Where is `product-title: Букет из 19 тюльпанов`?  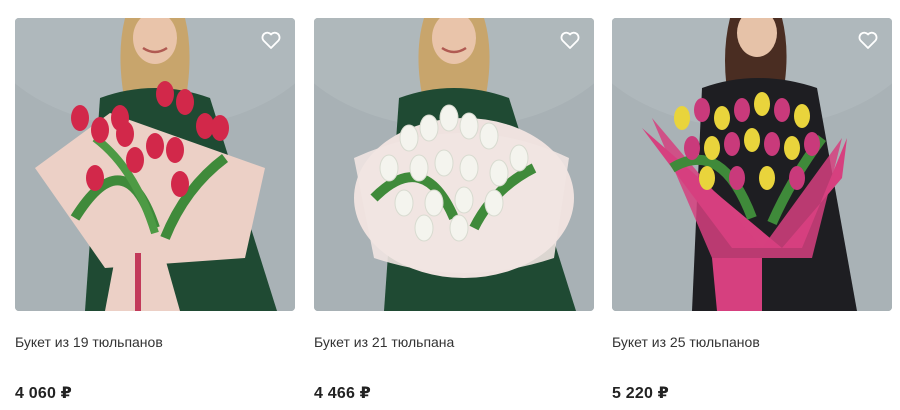 product-title: Букет из 19 тюльпанов is located at coordinates (155, 342).